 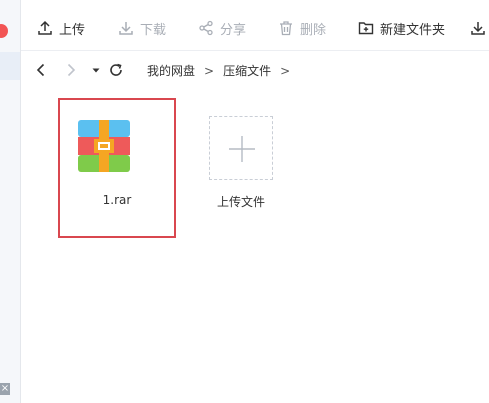 I want to click on rar-archive-icon, so click(x=104, y=148).